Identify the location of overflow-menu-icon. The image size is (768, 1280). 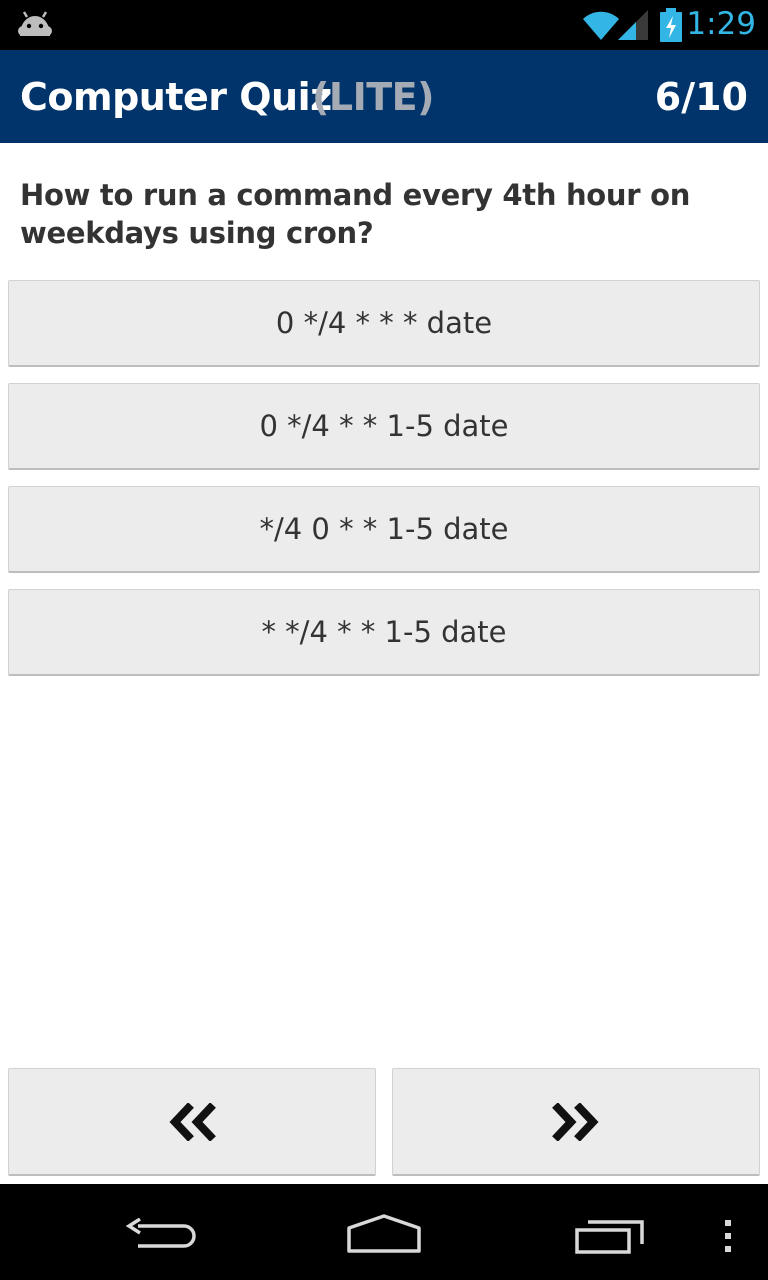
(728, 1236).